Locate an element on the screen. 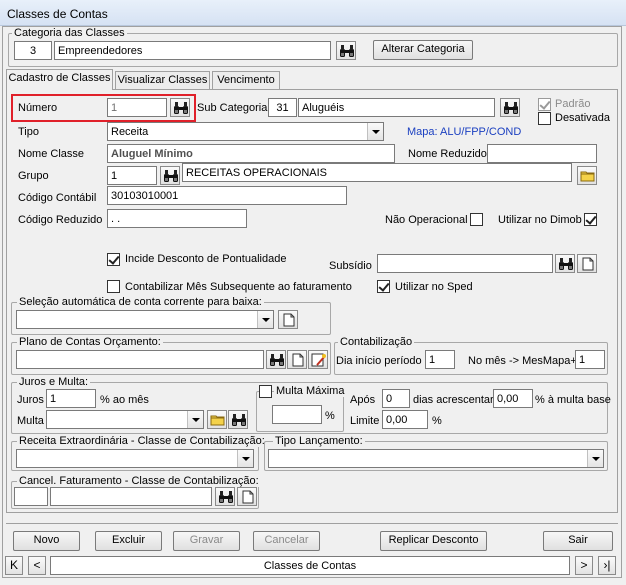  multa-maxima-input is located at coordinates (297, 414).